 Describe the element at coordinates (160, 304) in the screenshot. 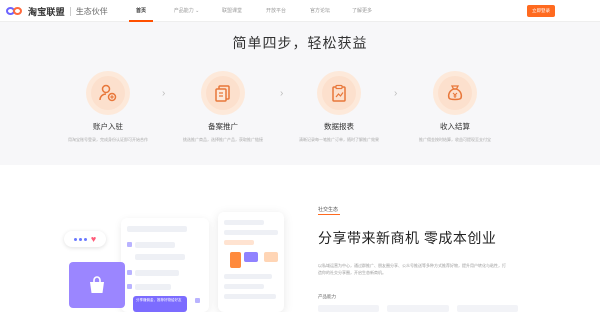

I see `share-tag: 分享赚佣金，推荐好物给好友` at that location.